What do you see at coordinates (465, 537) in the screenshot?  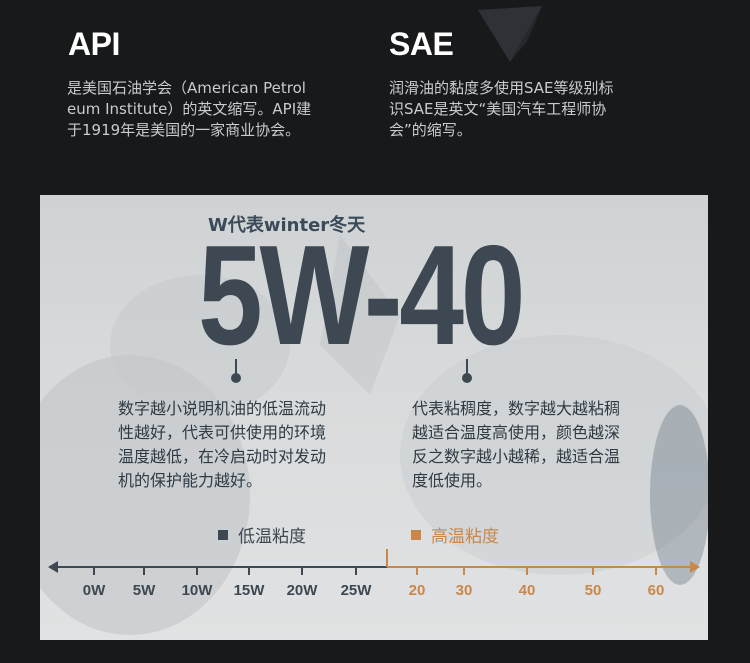 I see `legend-high-label: 高温粘度` at bounding box center [465, 537].